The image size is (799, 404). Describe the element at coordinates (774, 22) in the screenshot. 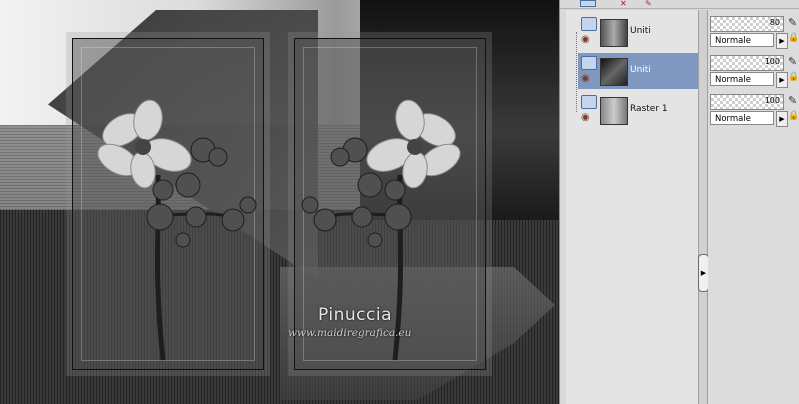

I see `opacity-value: 80` at that location.